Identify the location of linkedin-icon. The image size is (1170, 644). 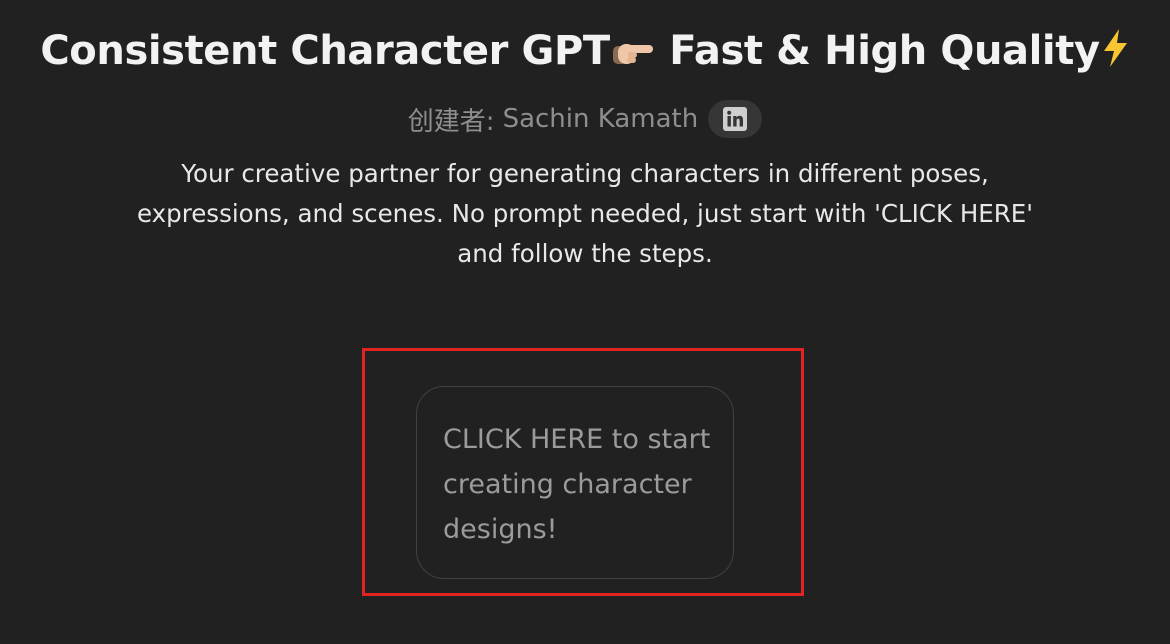
(735, 119).